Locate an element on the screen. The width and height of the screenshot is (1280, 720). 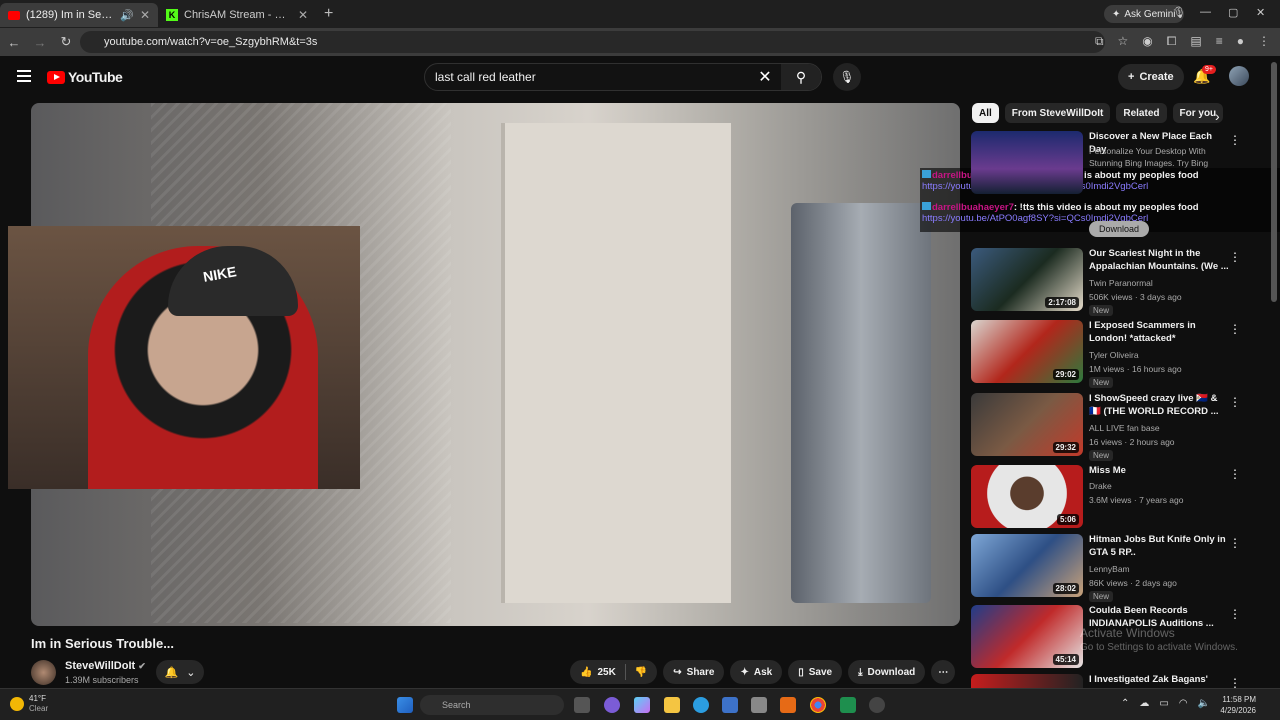
minimize-button: — is located at coordinates (1205, 12).